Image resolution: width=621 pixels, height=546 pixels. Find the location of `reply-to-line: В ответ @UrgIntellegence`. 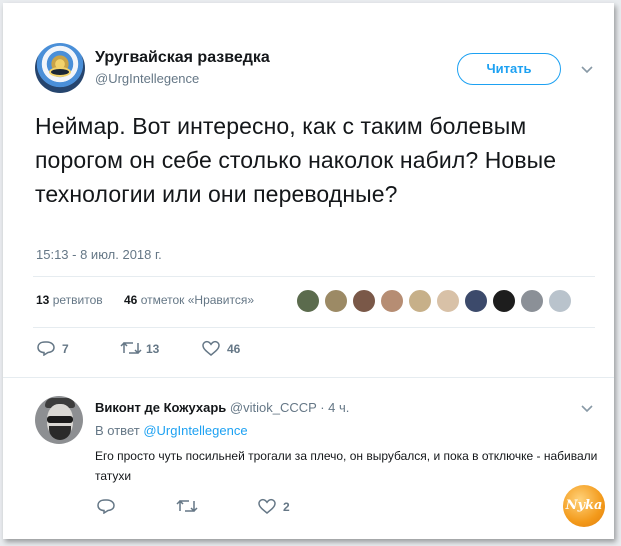

reply-to-line: В ответ @UrgIntellegence is located at coordinates (171, 430).